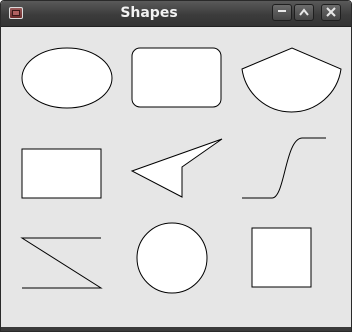 The height and width of the screenshot is (332, 352). I want to click on close-button, so click(331, 12).